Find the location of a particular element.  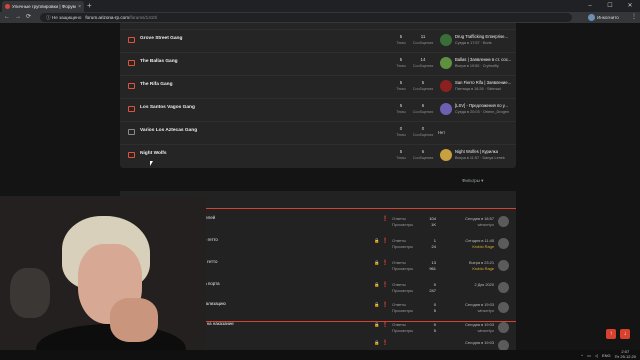

browser-tab: Уличные группировки | Форум × is located at coordinates (43, 6).